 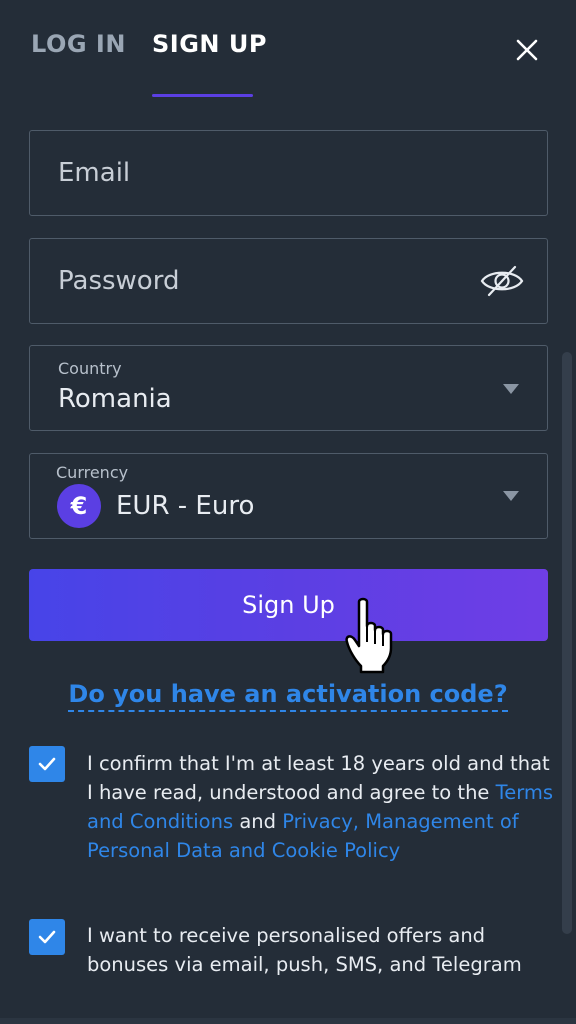 What do you see at coordinates (288, 496) in the screenshot?
I see `currency-select: Currency € EUR - Euro` at bounding box center [288, 496].